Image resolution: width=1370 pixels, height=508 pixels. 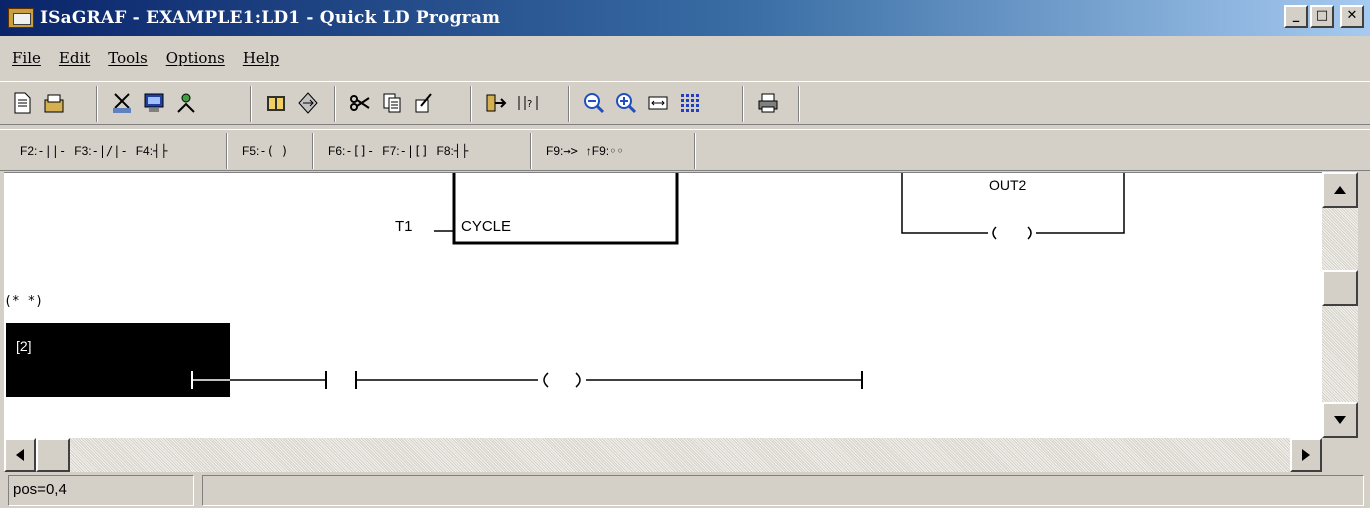 I want to click on scissors-icon, so click(x=360, y=103).